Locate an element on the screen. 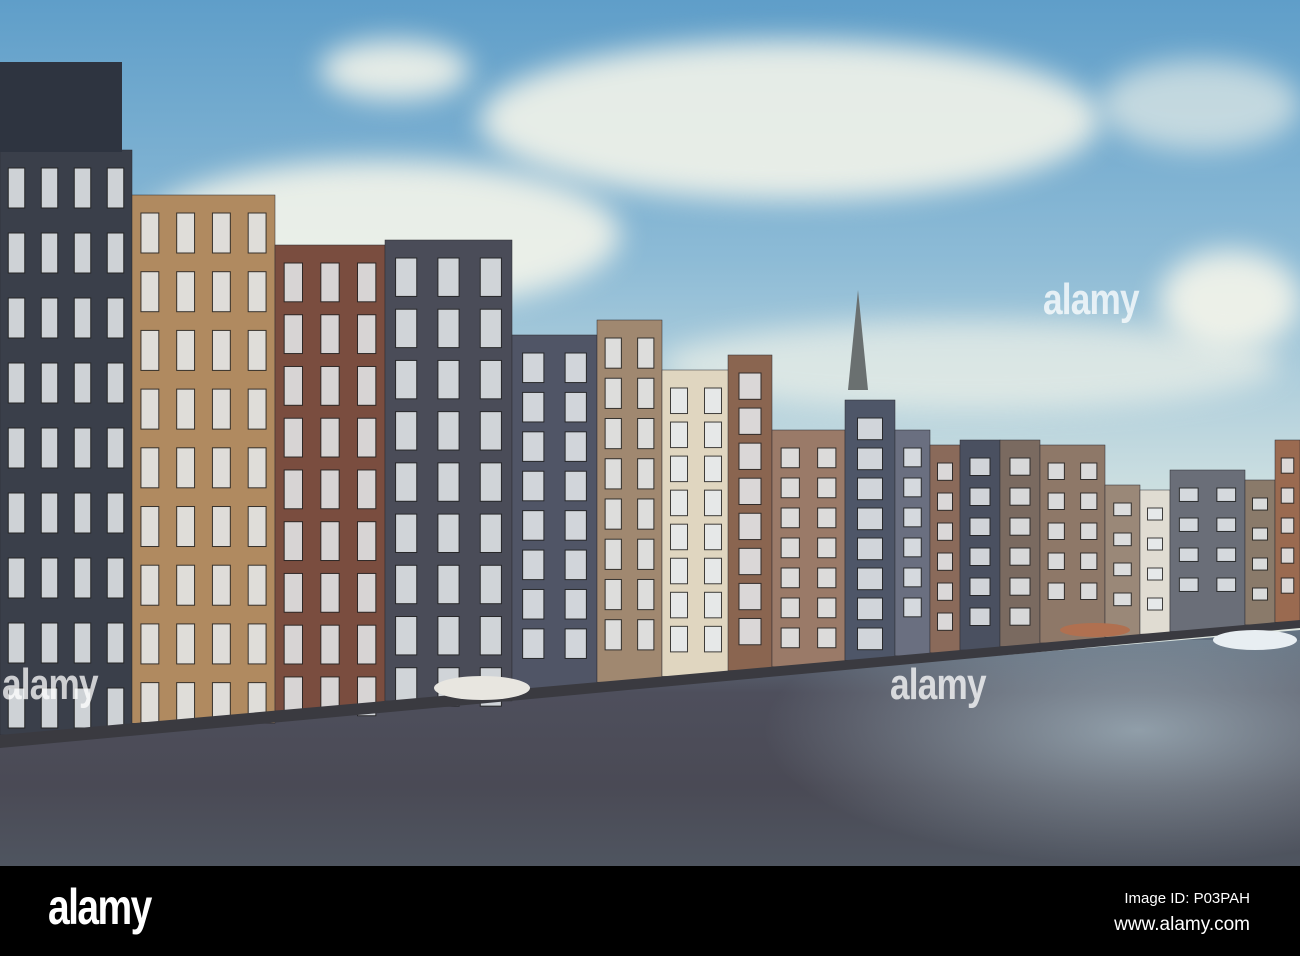  boat is located at coordinates (1255, 640).